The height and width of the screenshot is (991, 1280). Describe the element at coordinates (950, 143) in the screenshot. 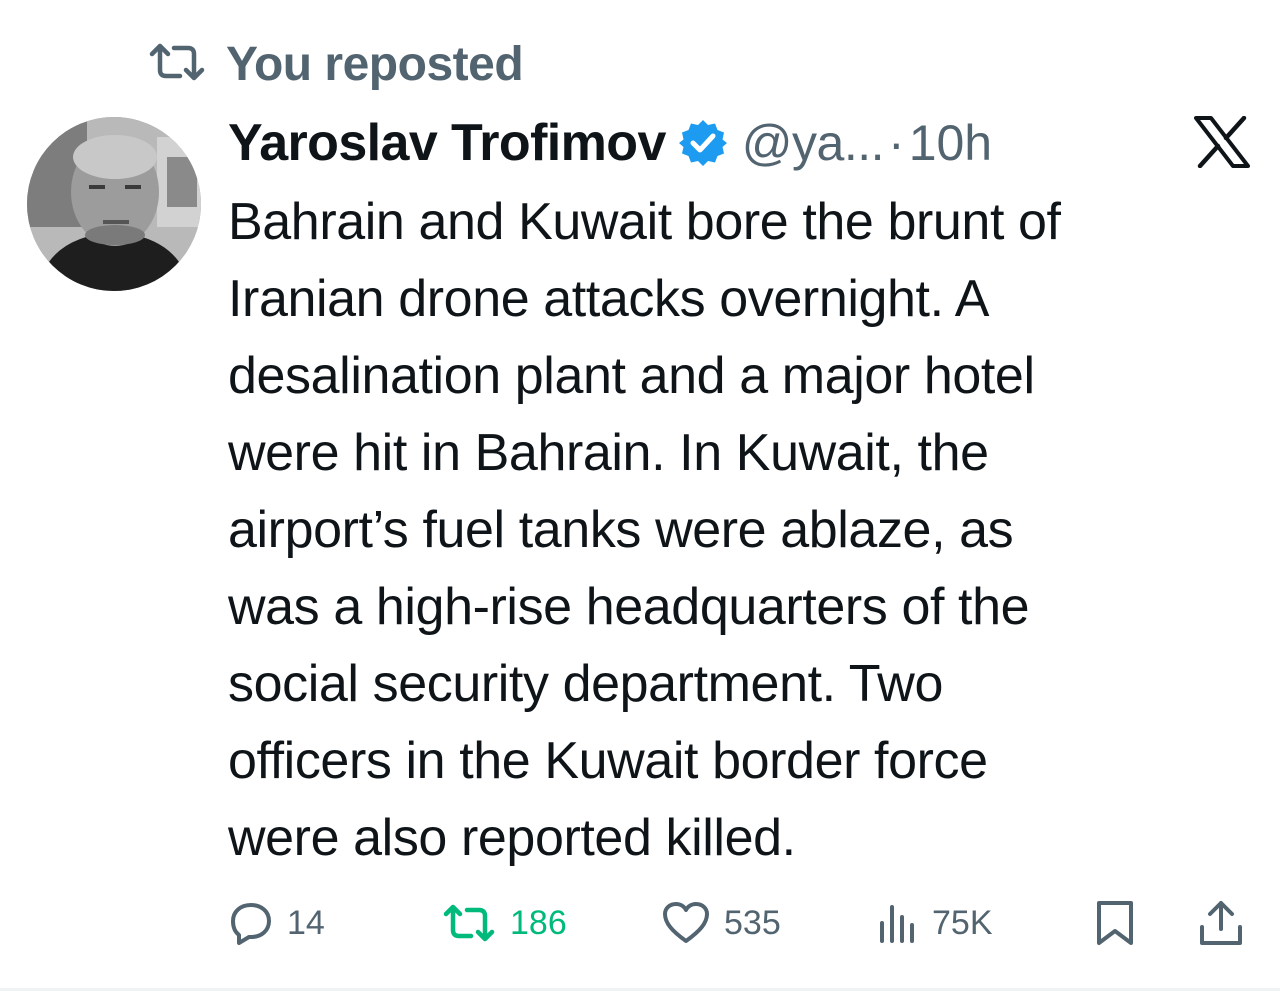

I see `timestamp: 10h` at that location.